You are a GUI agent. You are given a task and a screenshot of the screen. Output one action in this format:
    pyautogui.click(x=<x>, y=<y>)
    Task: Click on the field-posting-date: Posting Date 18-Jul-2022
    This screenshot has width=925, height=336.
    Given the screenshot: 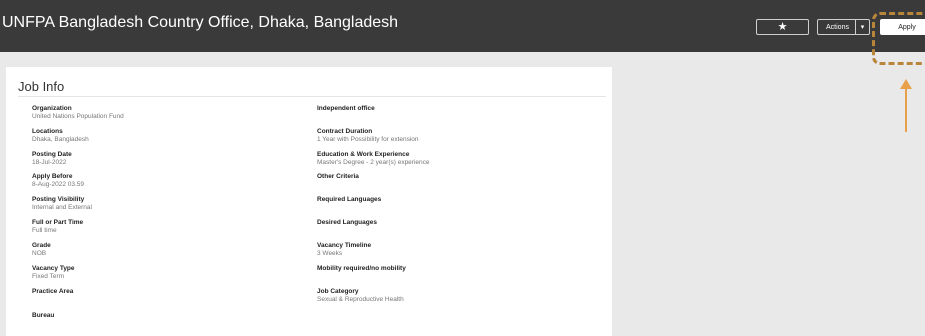 What is the action you would take?
    pyautogui.click(x=52, y=158)
    